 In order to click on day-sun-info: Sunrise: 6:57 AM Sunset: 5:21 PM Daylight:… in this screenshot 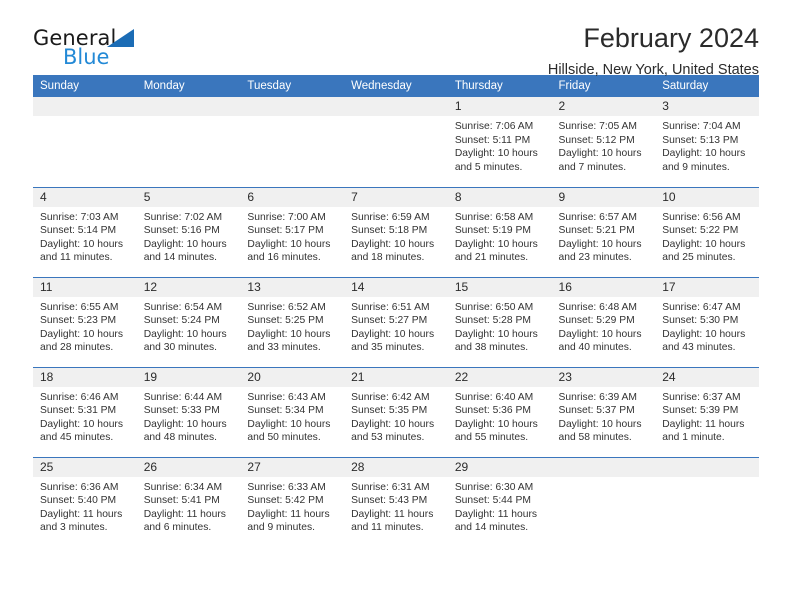, I will do `click(604, 236)`.